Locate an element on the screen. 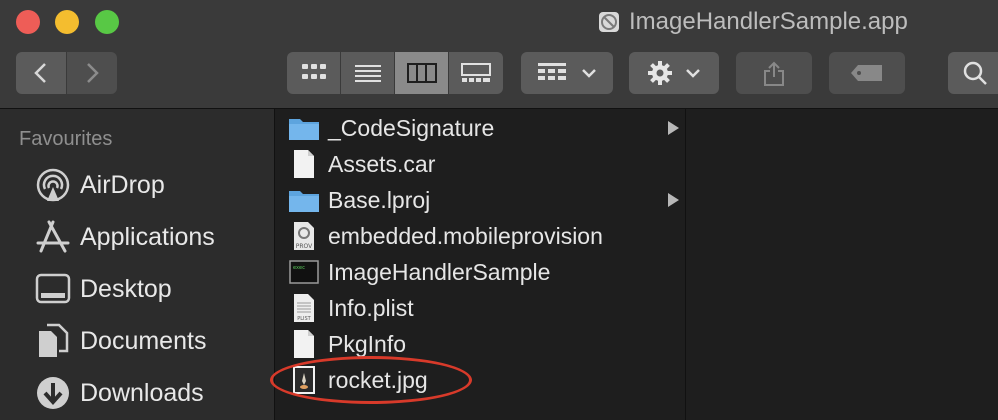  plist-file-icon: PLIST is located at coordinates (304, 308).